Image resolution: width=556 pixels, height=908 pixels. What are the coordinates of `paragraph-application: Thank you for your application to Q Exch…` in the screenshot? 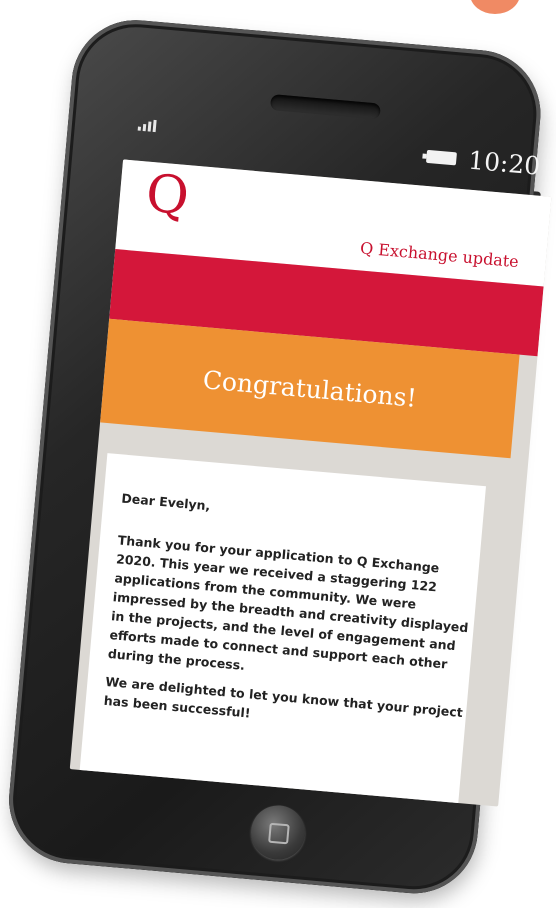 It's located at (288, 602).